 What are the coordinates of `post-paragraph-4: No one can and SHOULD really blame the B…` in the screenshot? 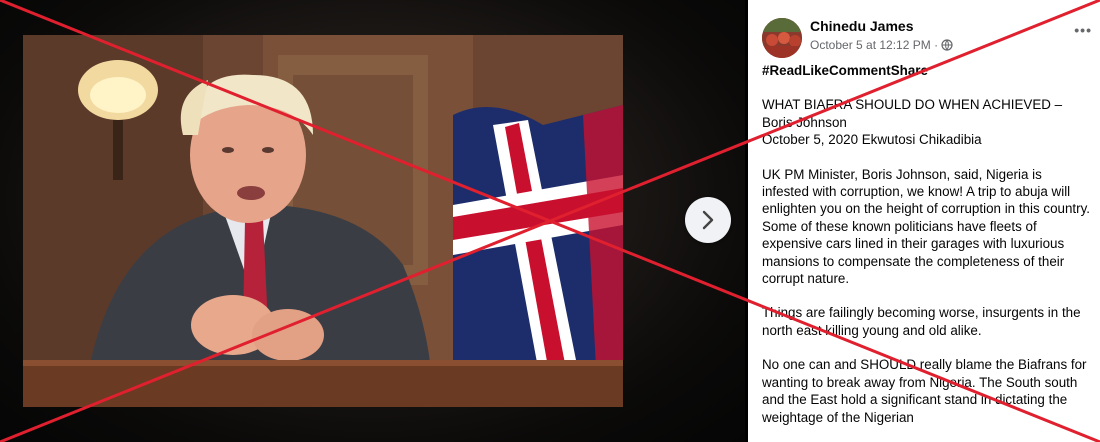 It's located at (924, 391).